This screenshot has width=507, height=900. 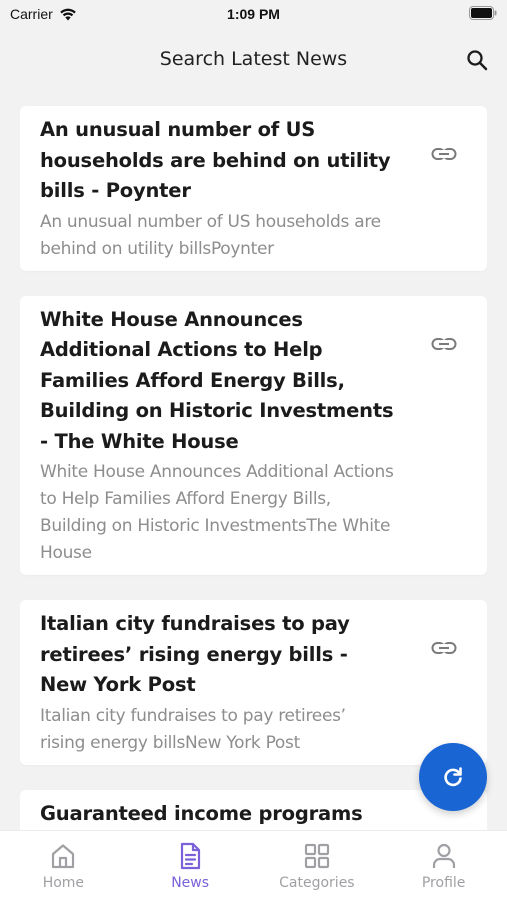 I want to click on home-icon, so click(x=63, y=856).